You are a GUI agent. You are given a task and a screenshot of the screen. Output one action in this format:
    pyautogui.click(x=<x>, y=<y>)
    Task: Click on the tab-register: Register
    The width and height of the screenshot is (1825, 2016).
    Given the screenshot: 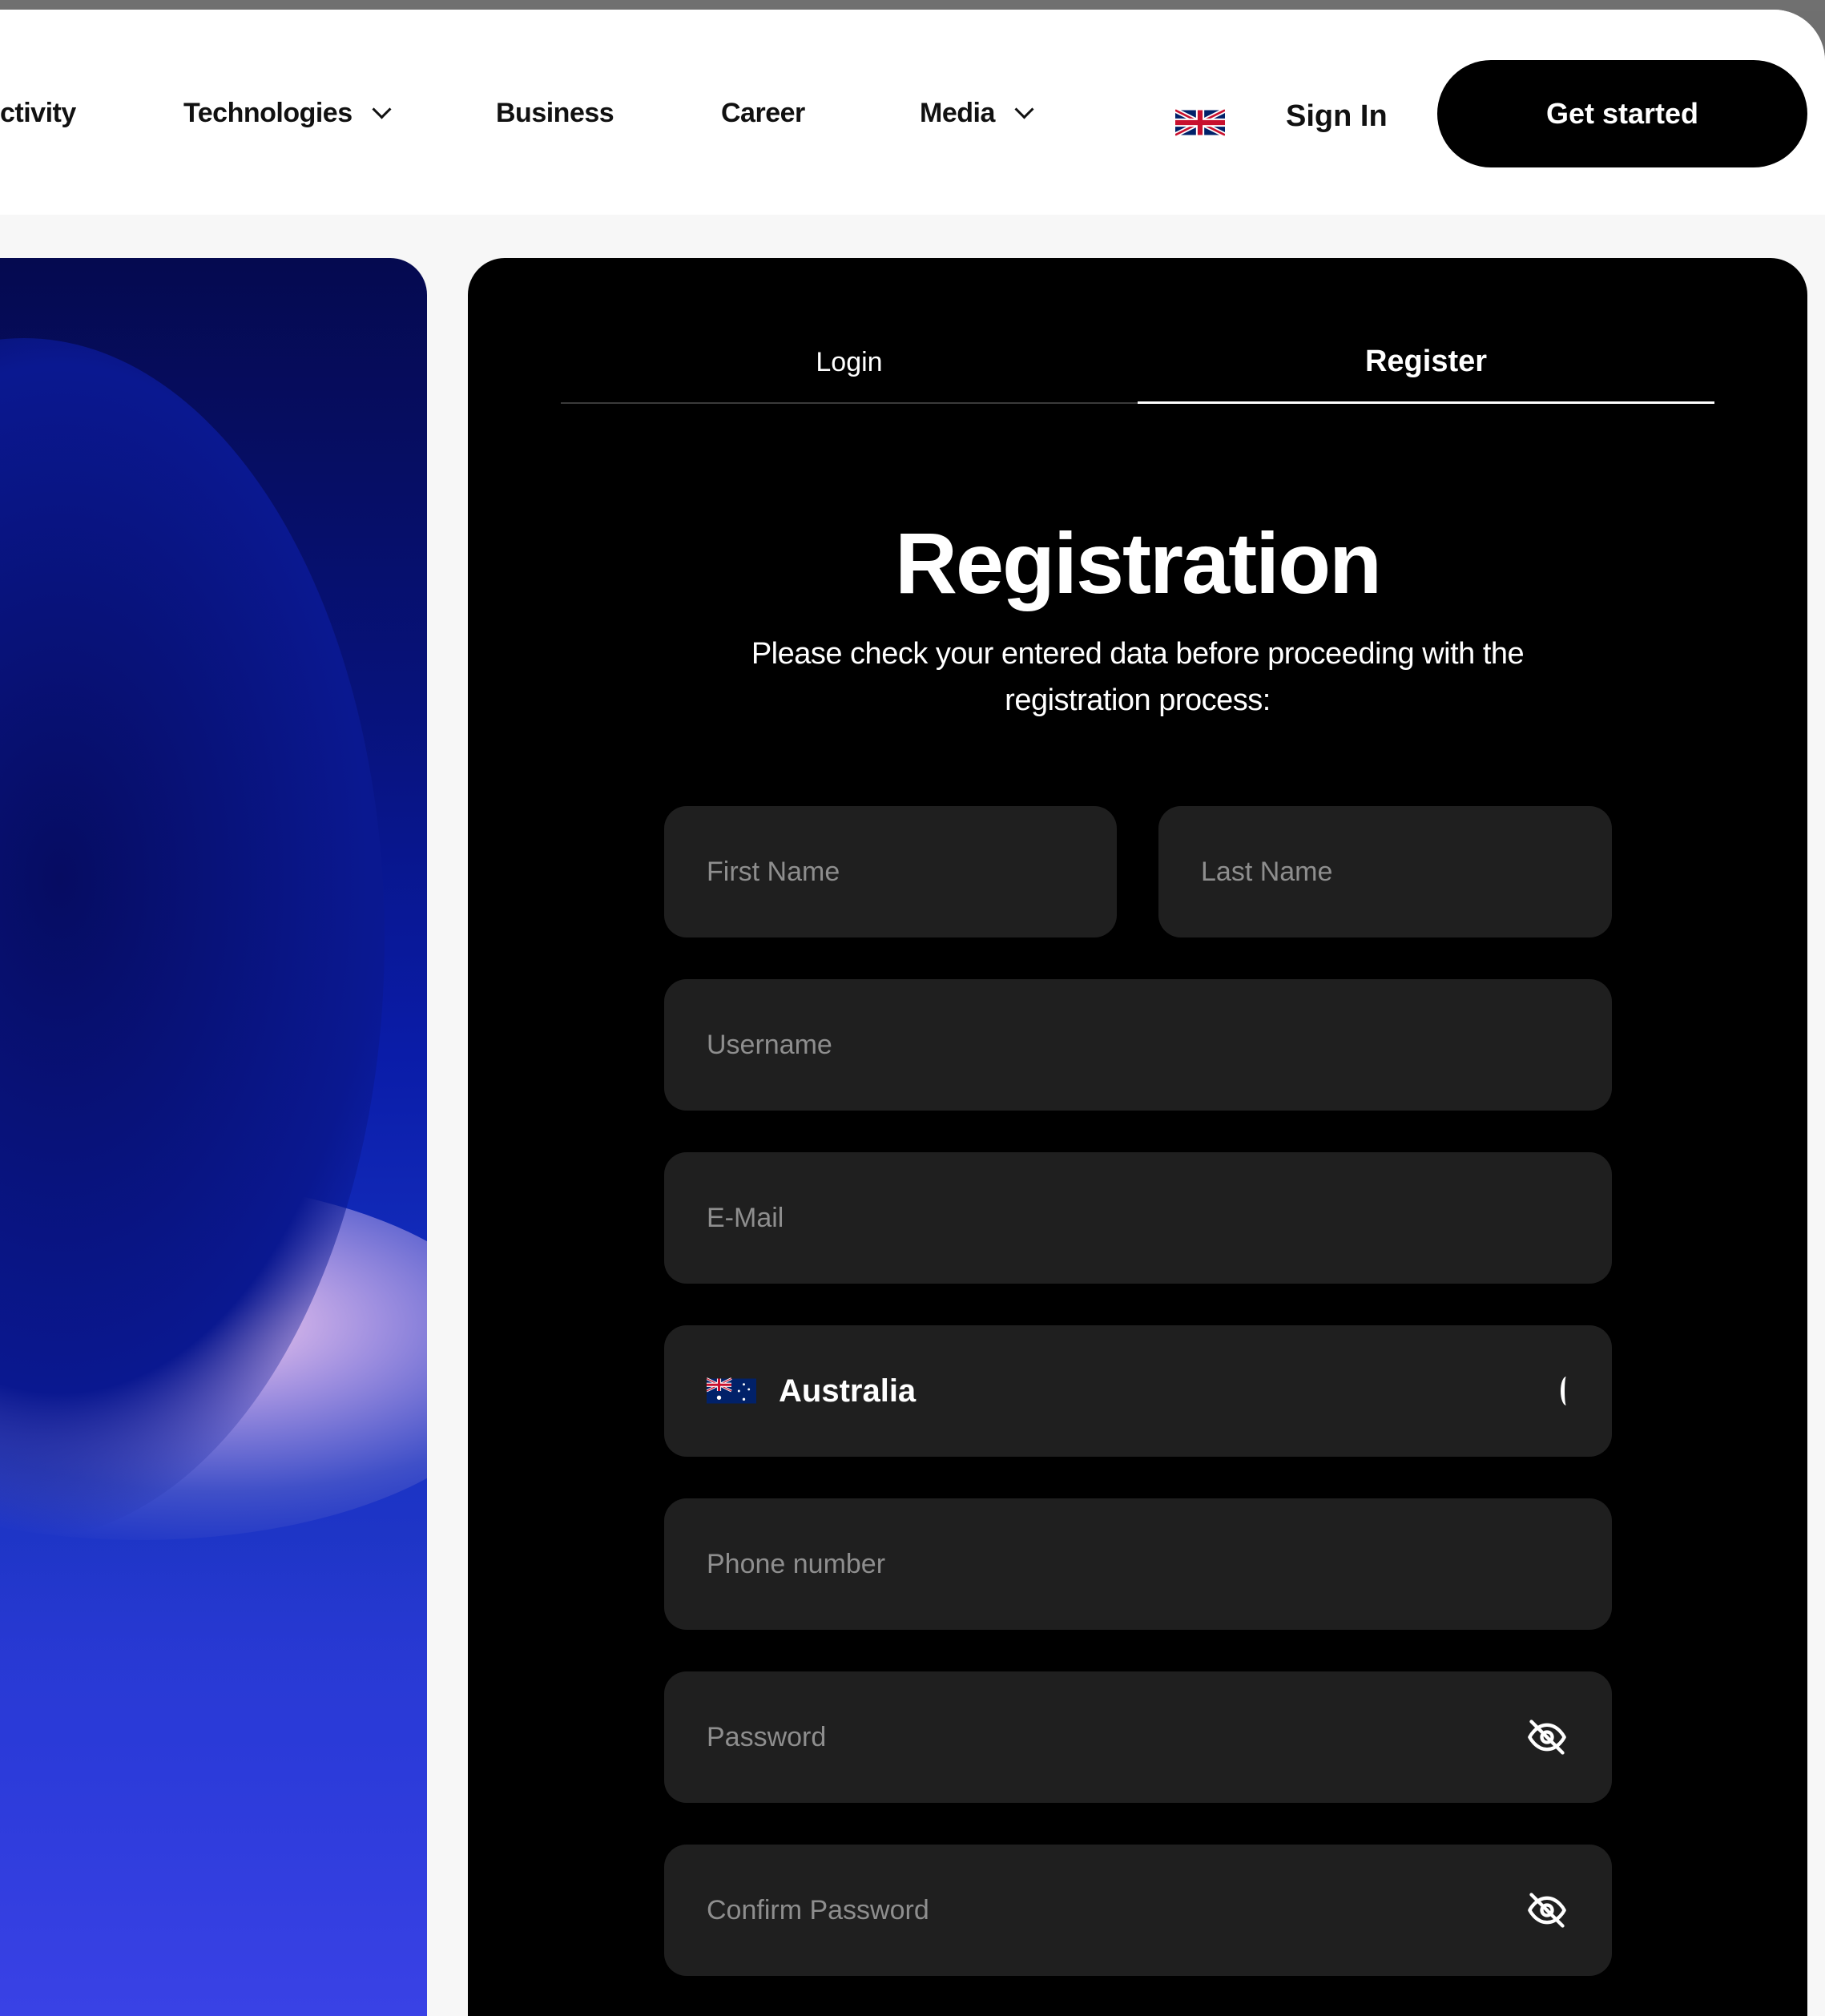 What is the action you would take?
    pyautogui.click(x=1426, y=363)
    